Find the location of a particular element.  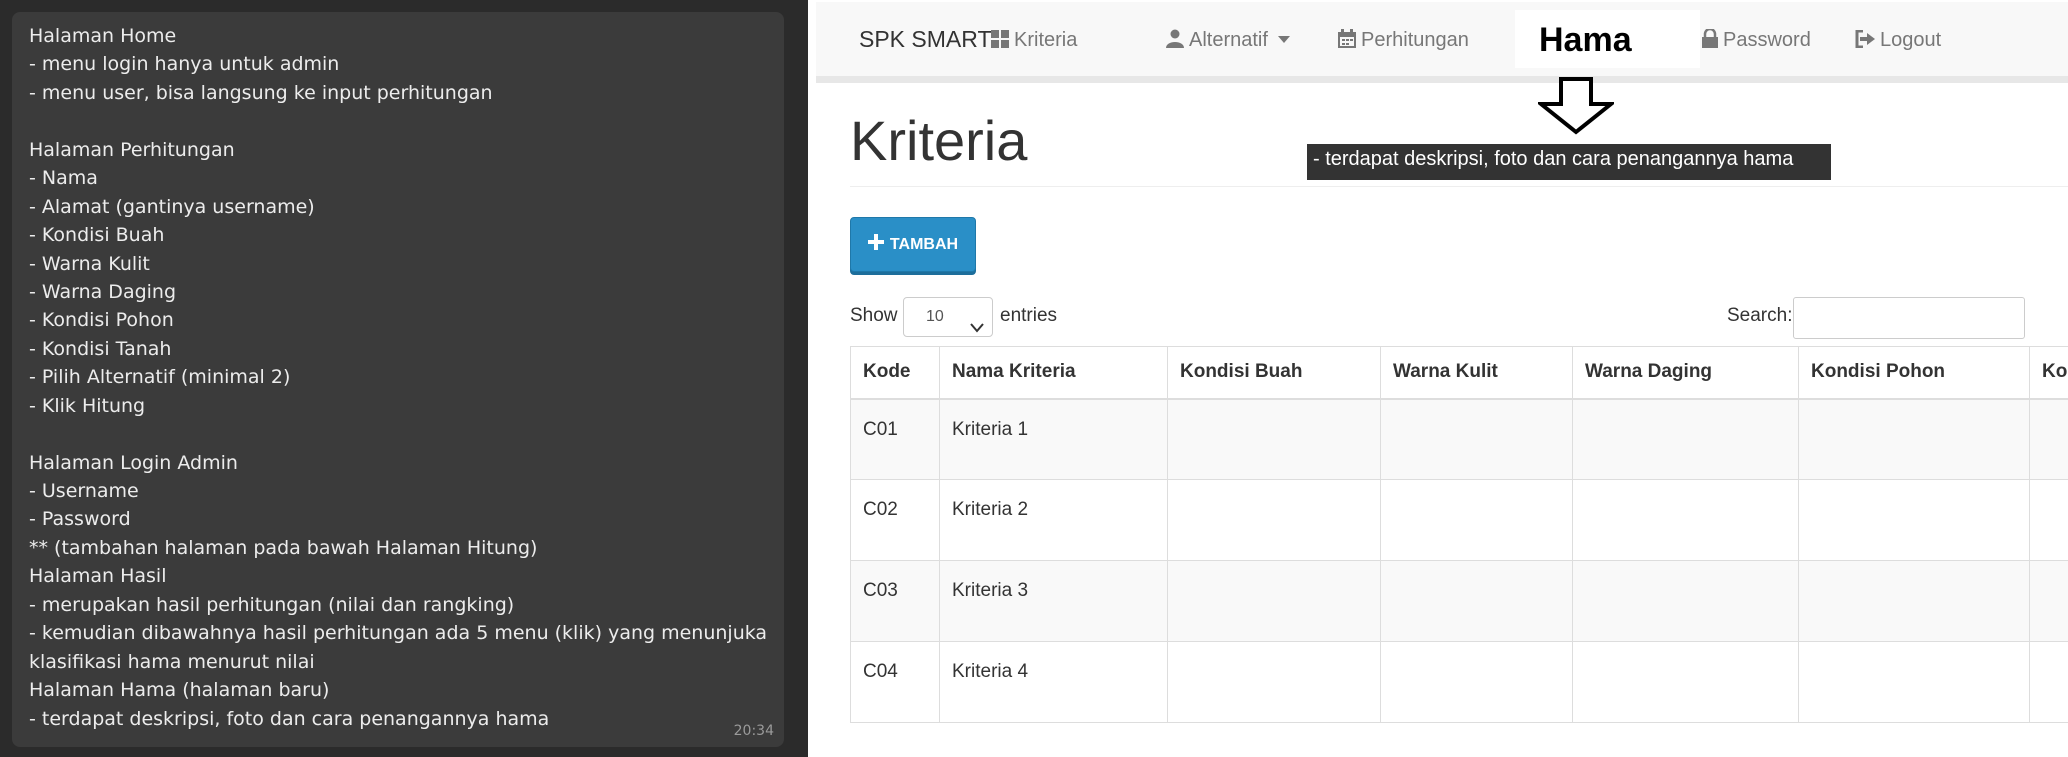

arrow-down-icon is located at coordinates (1576, 106).